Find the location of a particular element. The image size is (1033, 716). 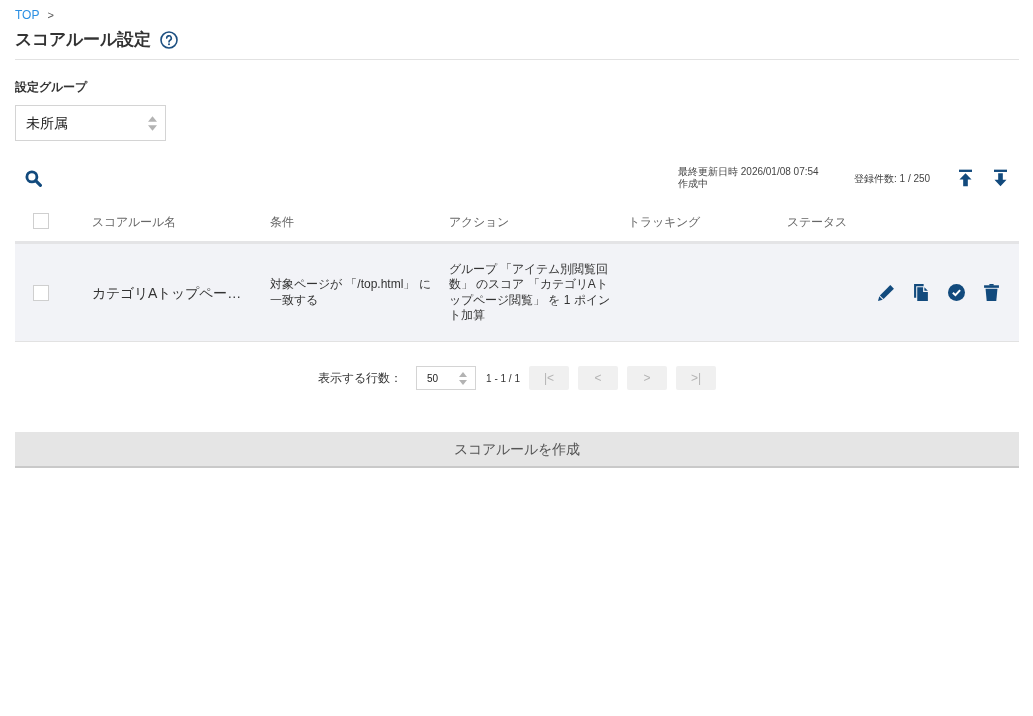

draft-status-text: 作成中 is located at coordinates (693, 184).